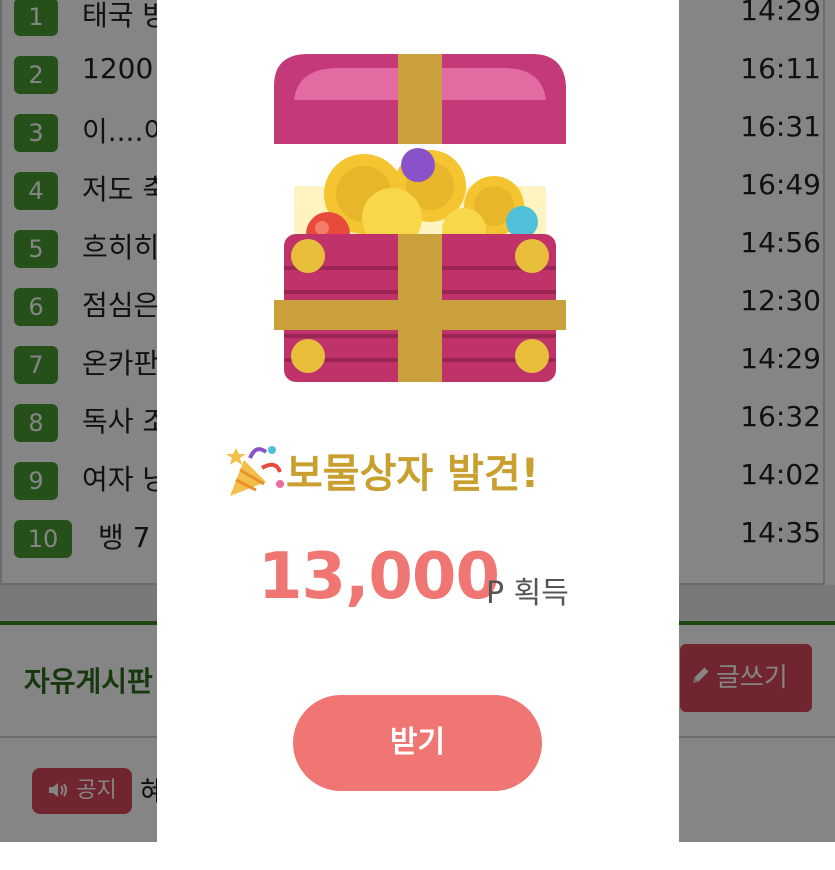  Describe the element at coordinates (412, 474) in the screenshot. I see `modal-heading-text: 보물상자 발견!` at that location.